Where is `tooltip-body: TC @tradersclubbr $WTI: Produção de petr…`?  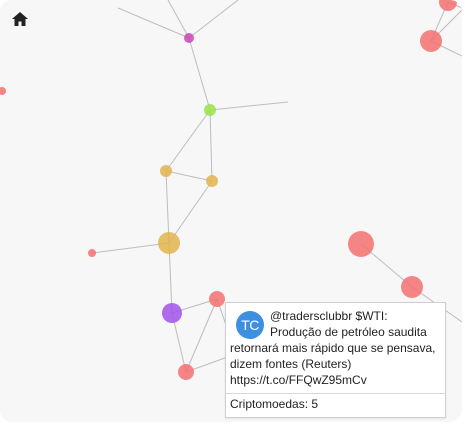
tooltip-body: TC @tradersclubbr $WTI: Produção de petr… is located at coordinates (335, 348).